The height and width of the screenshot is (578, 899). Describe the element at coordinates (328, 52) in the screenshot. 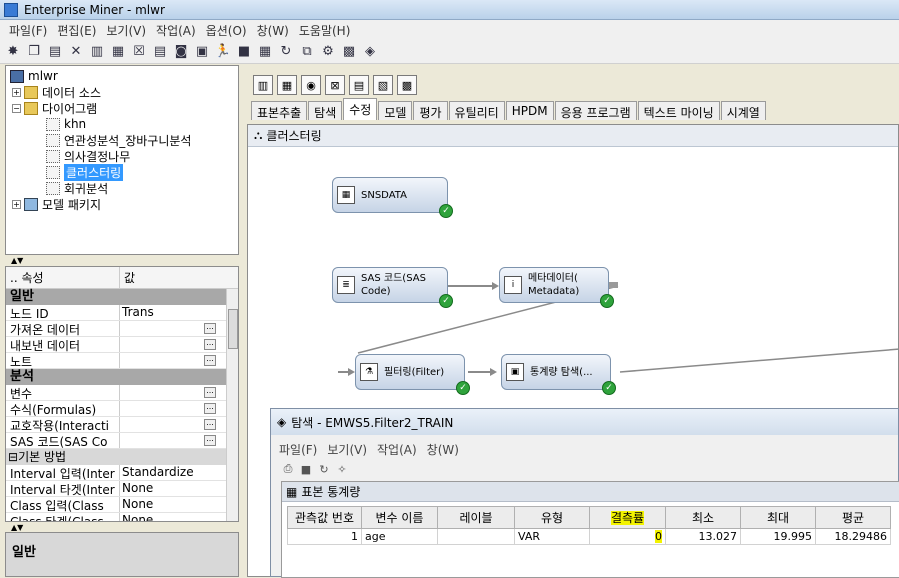

I see `users-icon: ⚙` at that location.